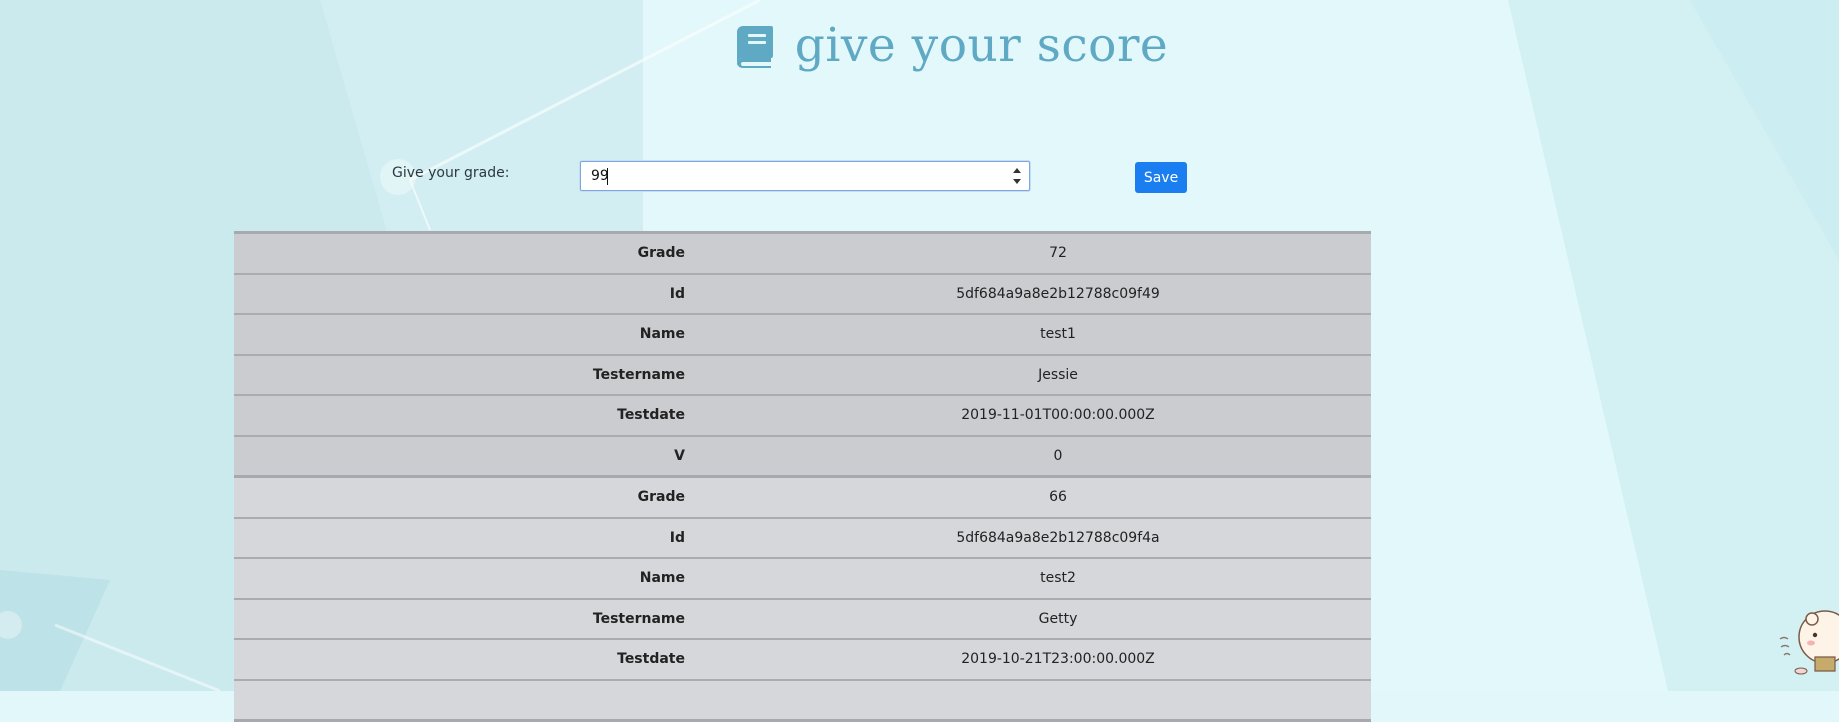  I want to click on mascot-sticker, so click(1809, 642).